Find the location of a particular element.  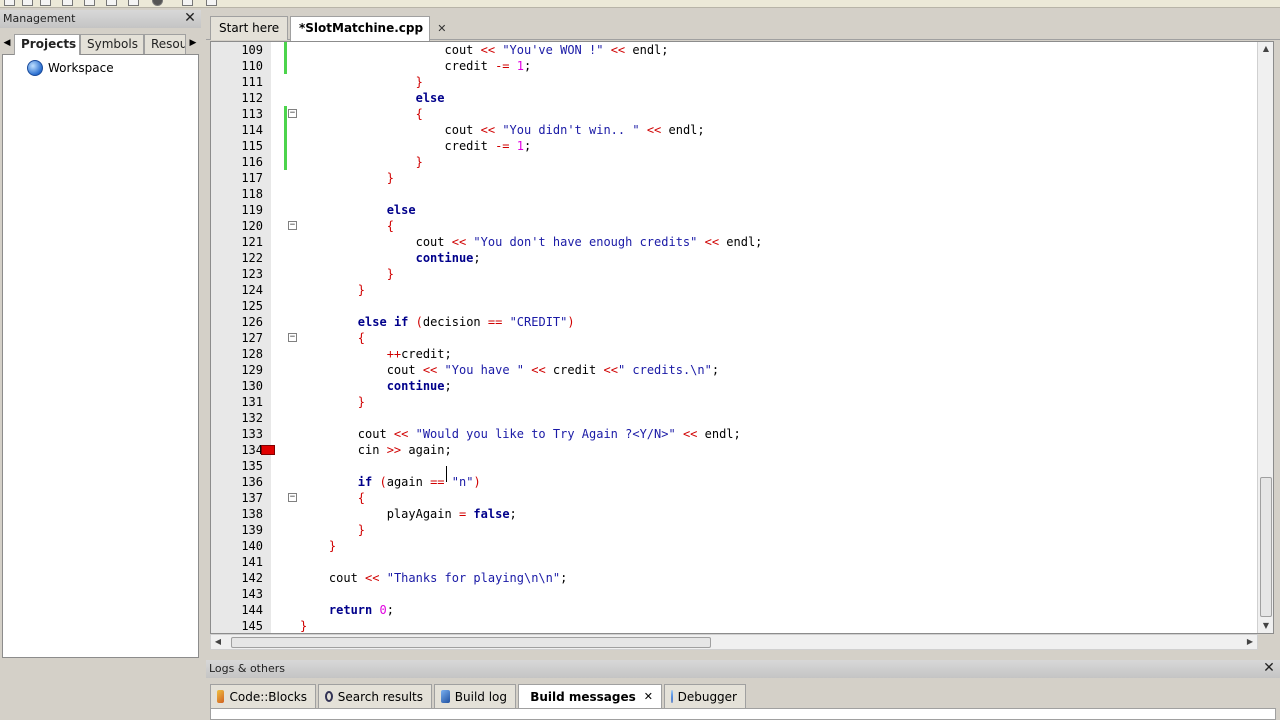

line-number: 125 is located at coordinates (237, 306).